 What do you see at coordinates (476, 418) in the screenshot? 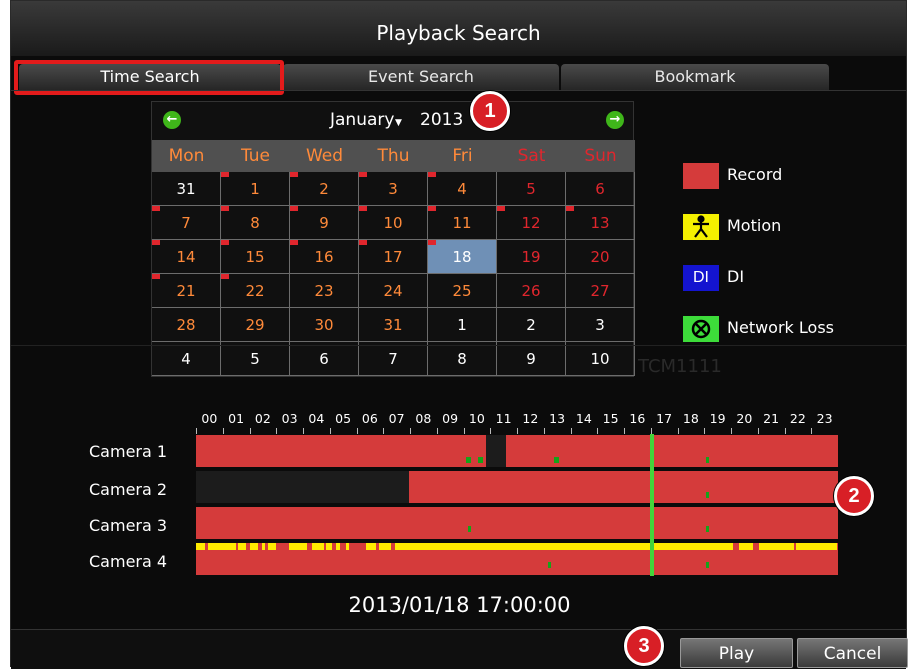
I see `hour-label: 10` at bounding box center [476, 418].